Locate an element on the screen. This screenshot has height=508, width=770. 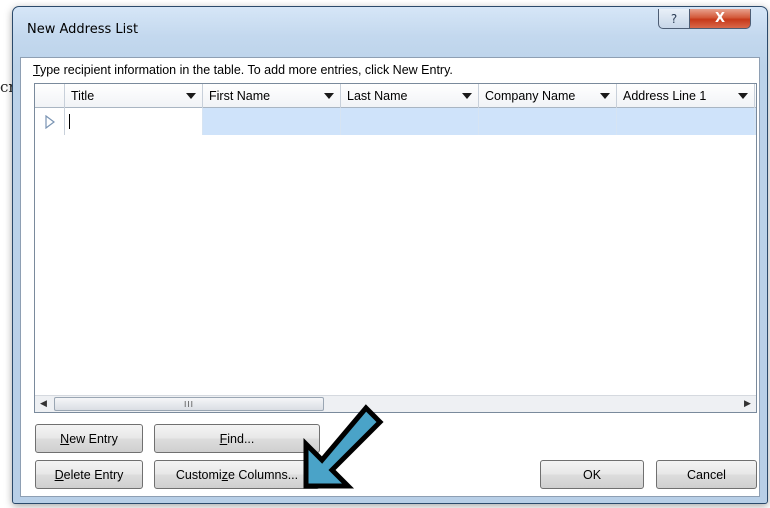
help-button: ? is located at coordinates (674, 19).